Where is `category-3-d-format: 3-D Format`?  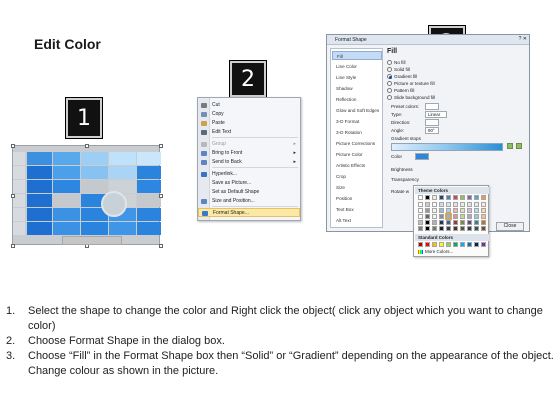 category-3-d-format: 3-D Format is located at coordinates (357, 121).